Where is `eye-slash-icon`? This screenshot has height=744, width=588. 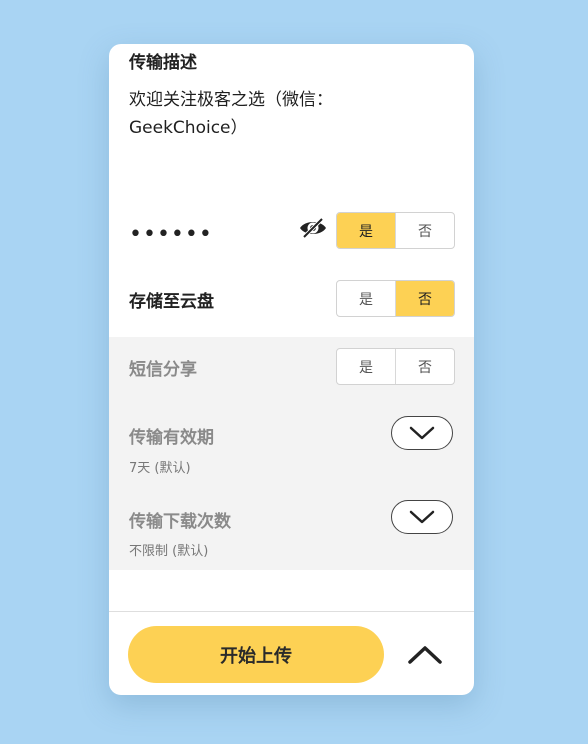
eye-slash-icon is located at coordinates (313, 228).